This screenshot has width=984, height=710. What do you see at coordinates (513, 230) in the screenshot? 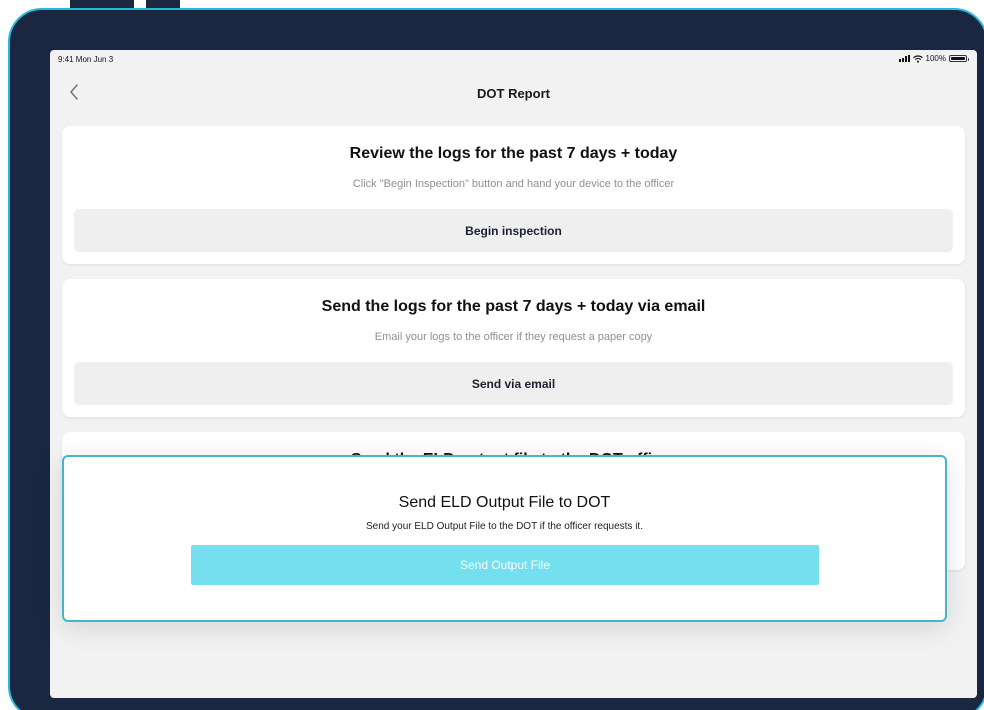
I see `begin-inspection-button: Begin inspection` at bounding box center [513, 230].